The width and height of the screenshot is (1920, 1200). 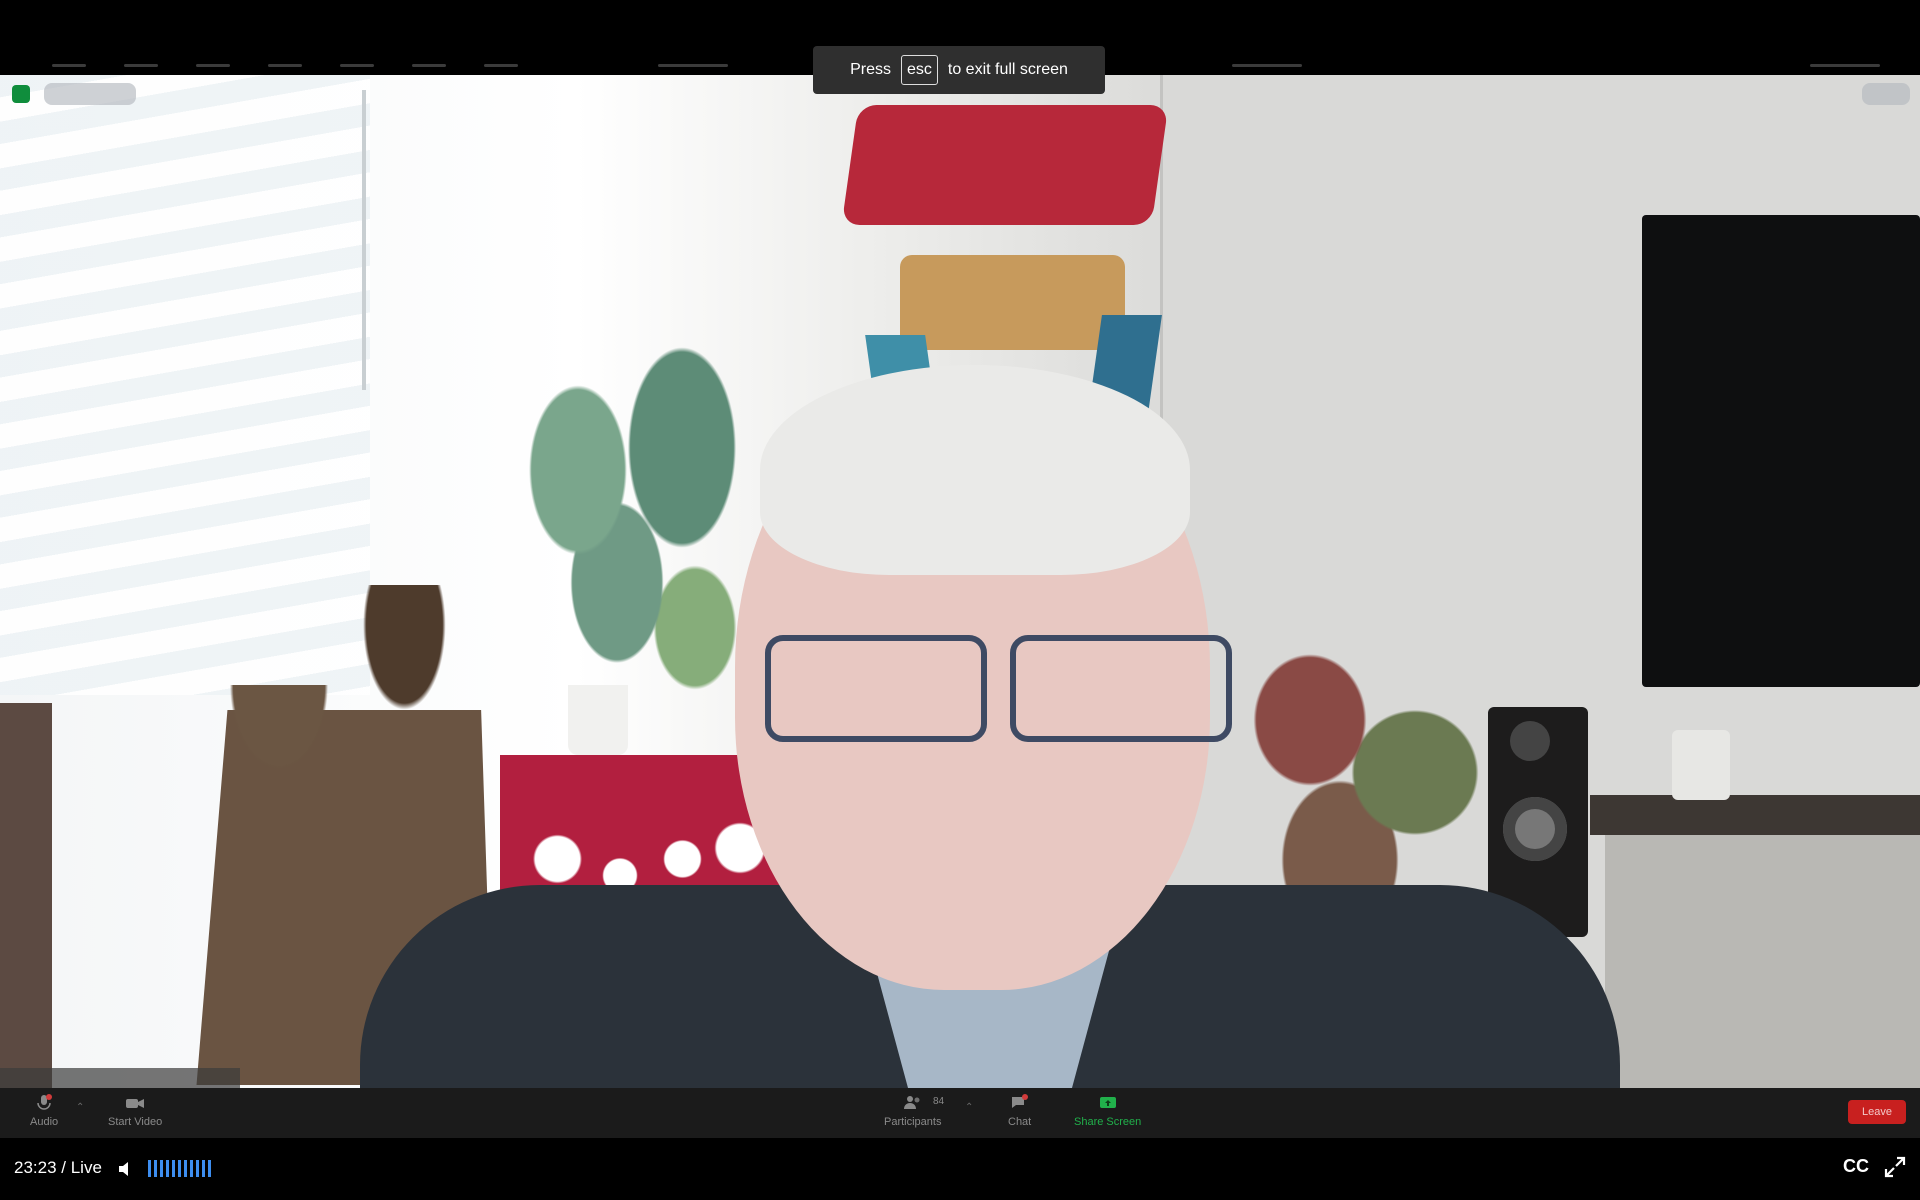 I want to click on video-camera-icon, so click(x=135, y=1103).